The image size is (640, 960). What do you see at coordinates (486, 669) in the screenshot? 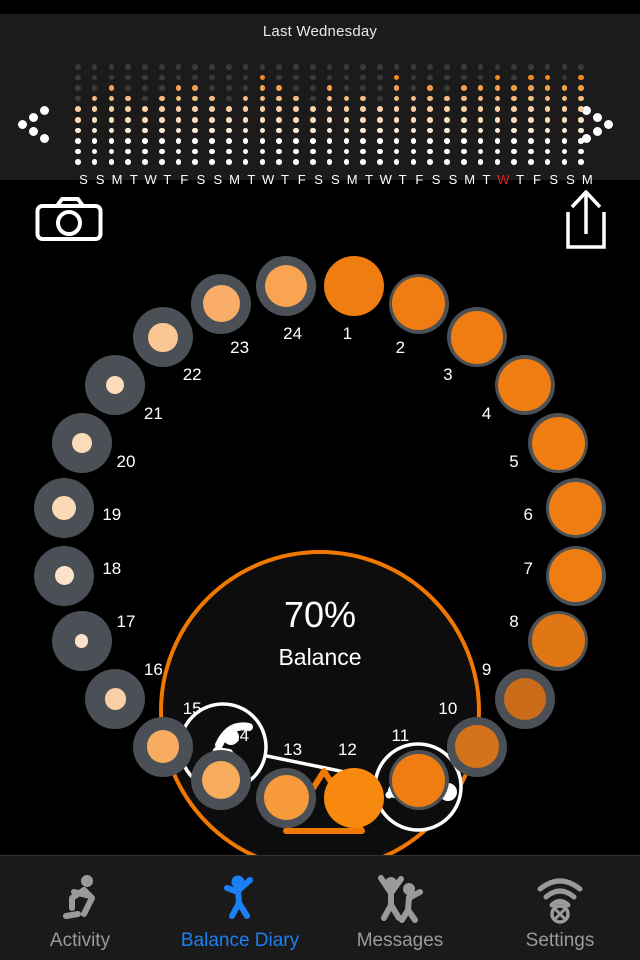
I see `dial-node-label: 9` at bounding box center [486, 669].